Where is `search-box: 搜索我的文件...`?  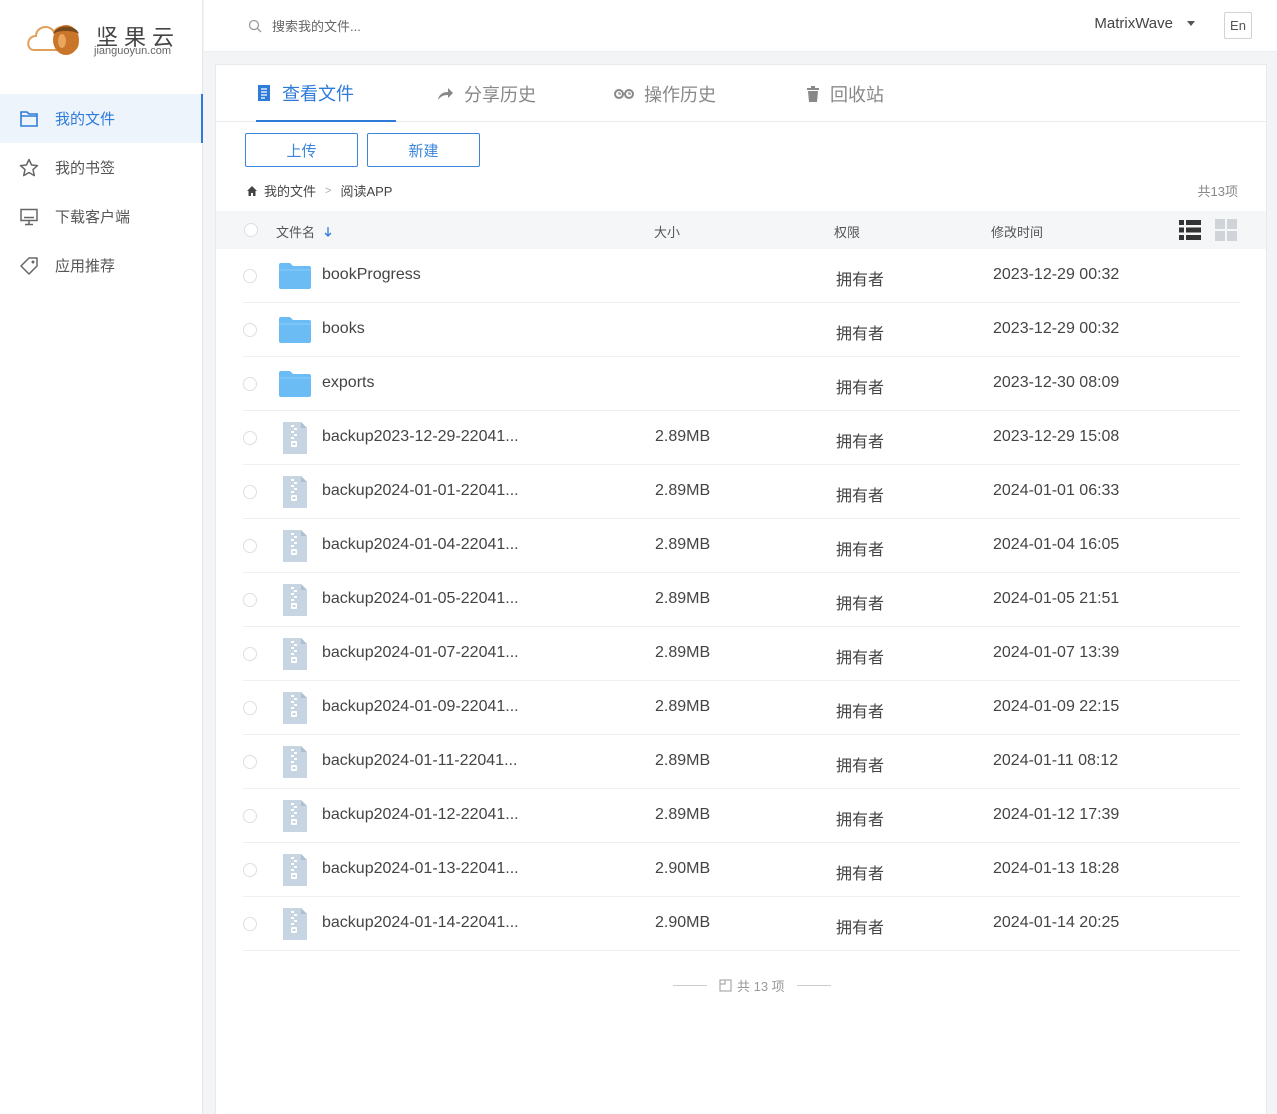 search-box: 搜索我的文件... is located at coordinates (304, 25).